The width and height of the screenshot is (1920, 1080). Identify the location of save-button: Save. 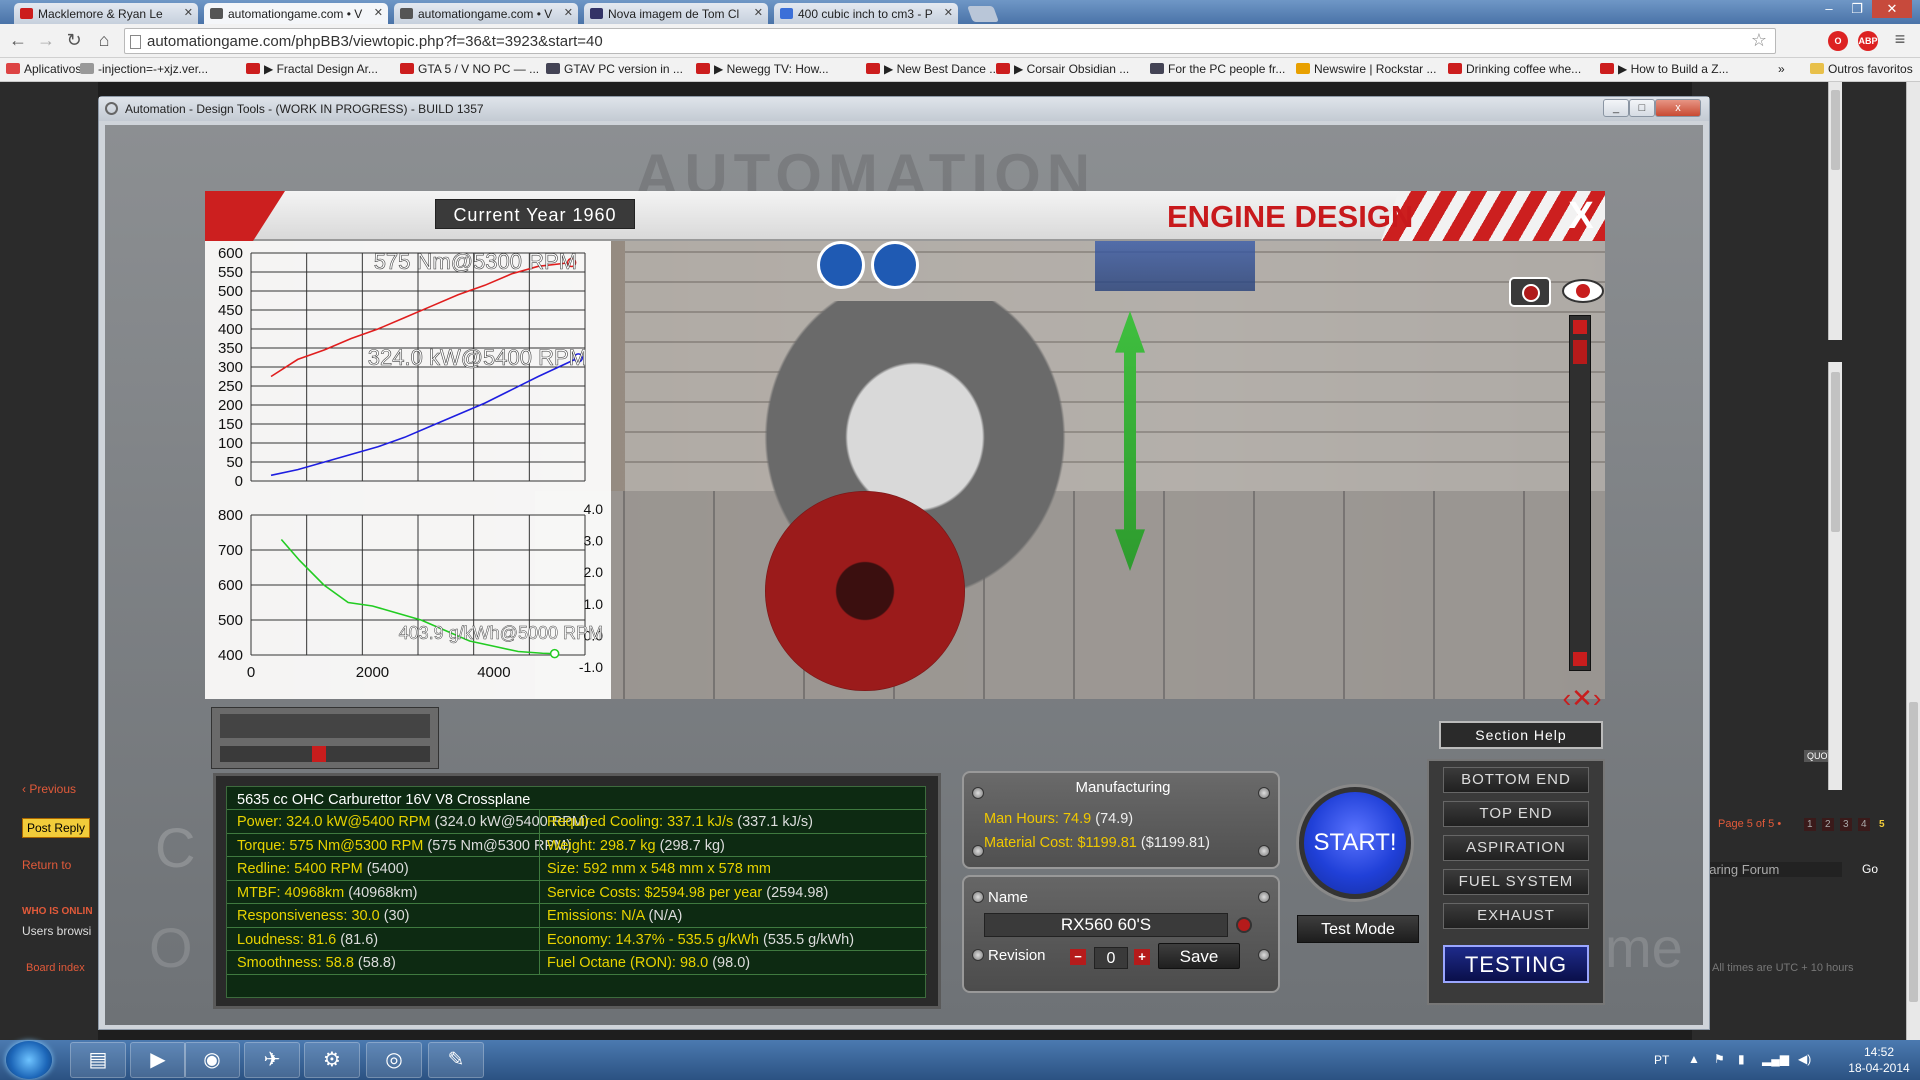
(1199, 956).